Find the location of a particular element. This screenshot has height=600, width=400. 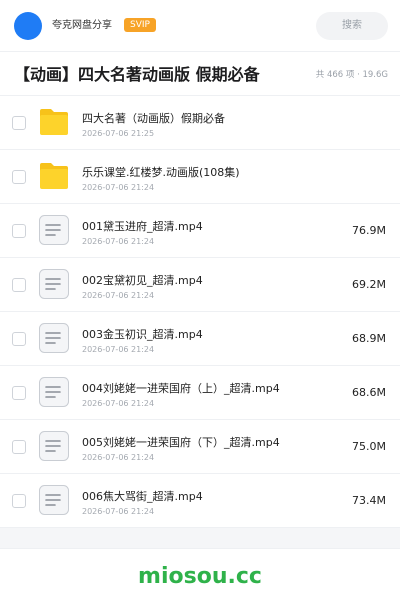

search-button: 搜索 is located at coordinates (352, 26).